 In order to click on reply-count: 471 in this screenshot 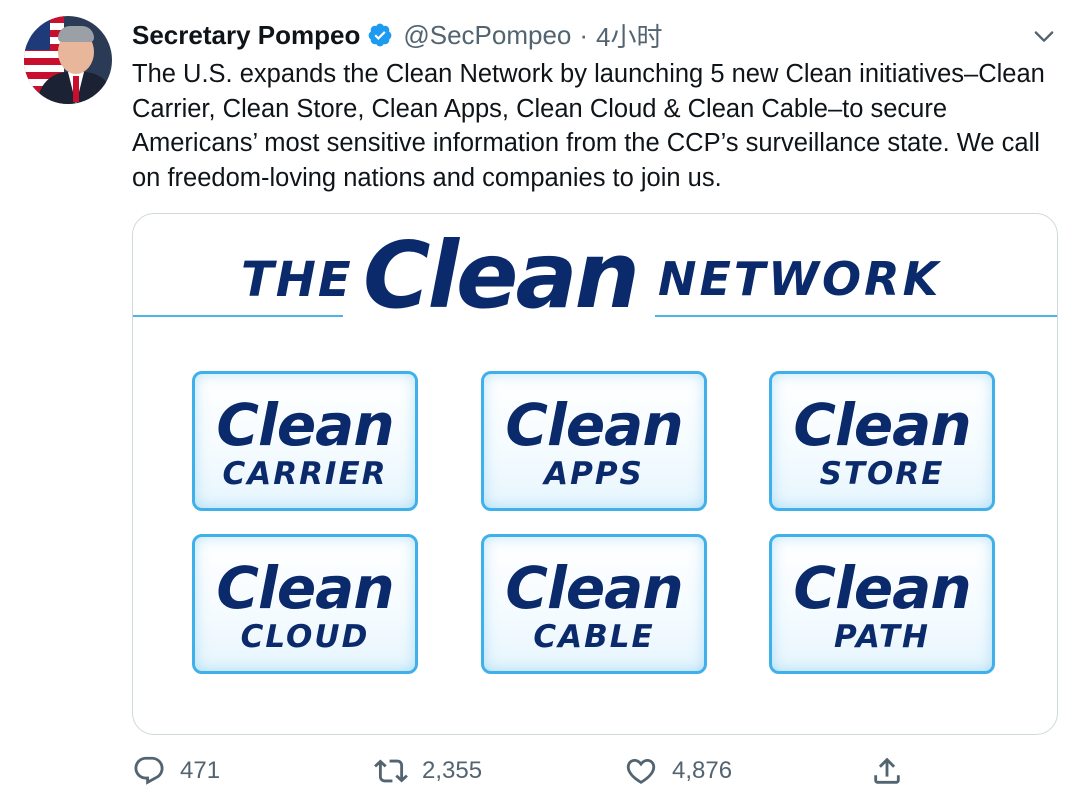, I will do `click(200, 770)`.